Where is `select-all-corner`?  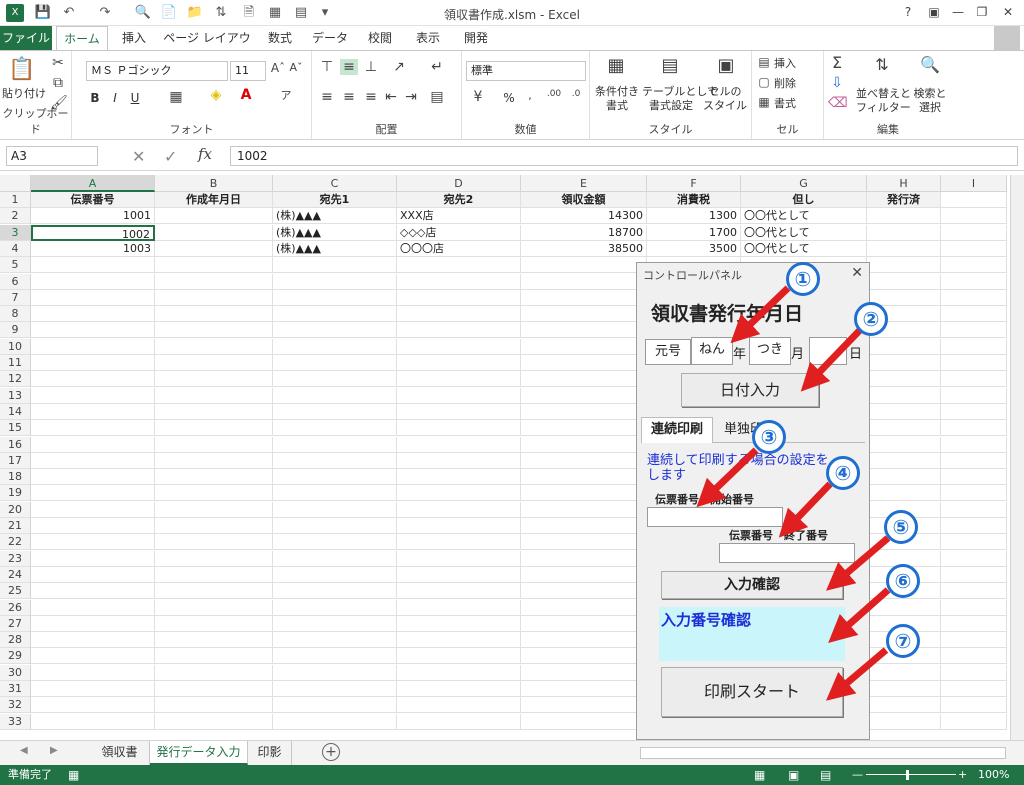
select-all-corner is located at coordinates (15, 183).